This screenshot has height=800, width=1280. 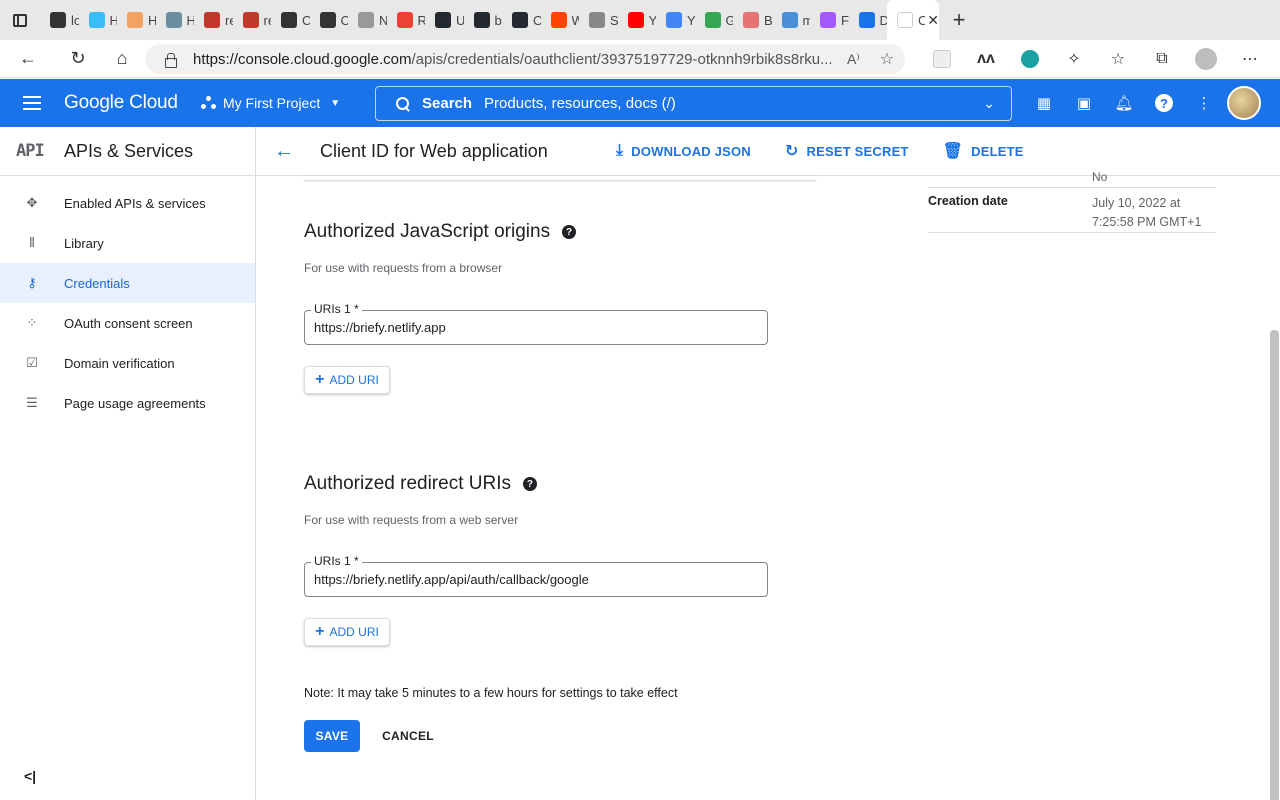 I want to click on card-bottom-edge, so click(x=560, y=178).